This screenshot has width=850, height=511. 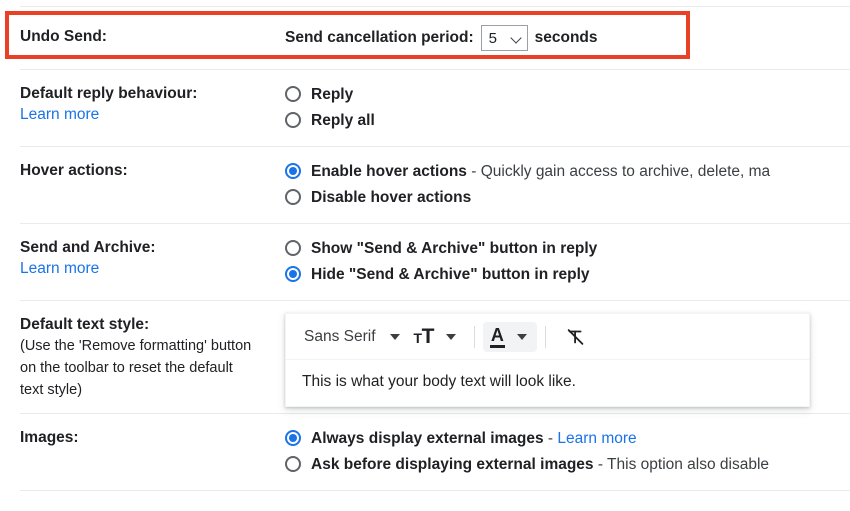 What do you see at coordinates (567, 120) in the screenshot?
I see `radio-option-reply-all: Reply all` at bounding box center [567, 120].